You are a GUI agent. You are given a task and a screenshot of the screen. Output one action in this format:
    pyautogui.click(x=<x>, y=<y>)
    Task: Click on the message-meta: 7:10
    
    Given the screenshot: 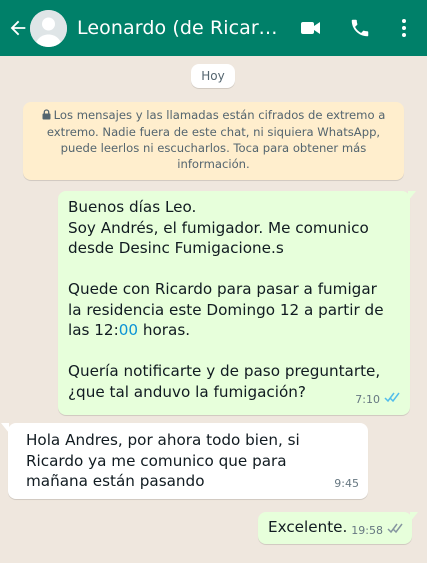 What is the action you would take?
    pyautogui.click(x=378, y=400)
    